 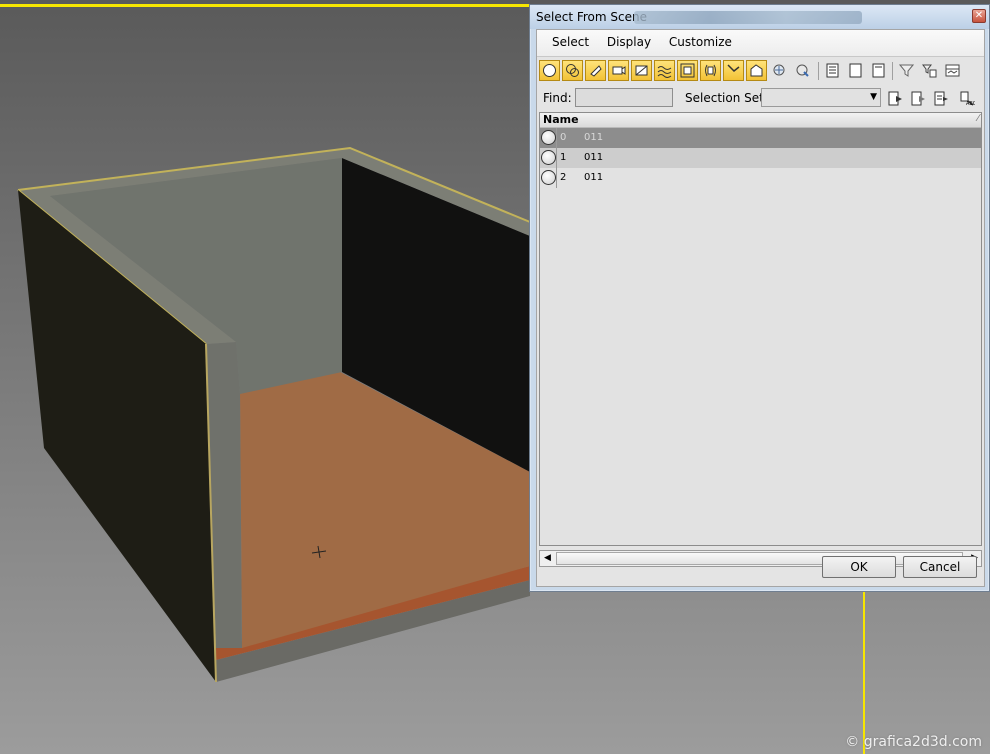 I want to click on frozen-icon, so click(x=779, y=70).